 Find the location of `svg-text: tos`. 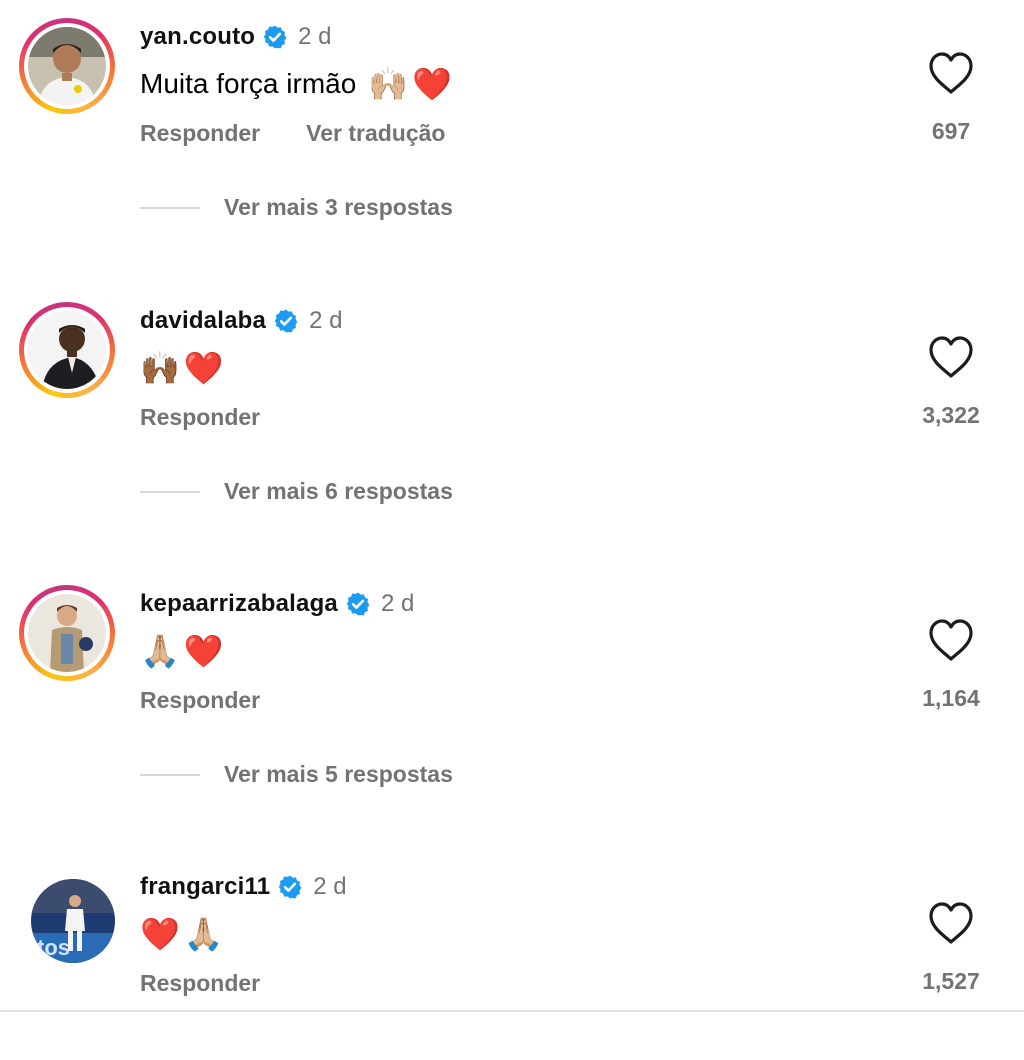

svg-text: tos is located at coordinates (53, 947).